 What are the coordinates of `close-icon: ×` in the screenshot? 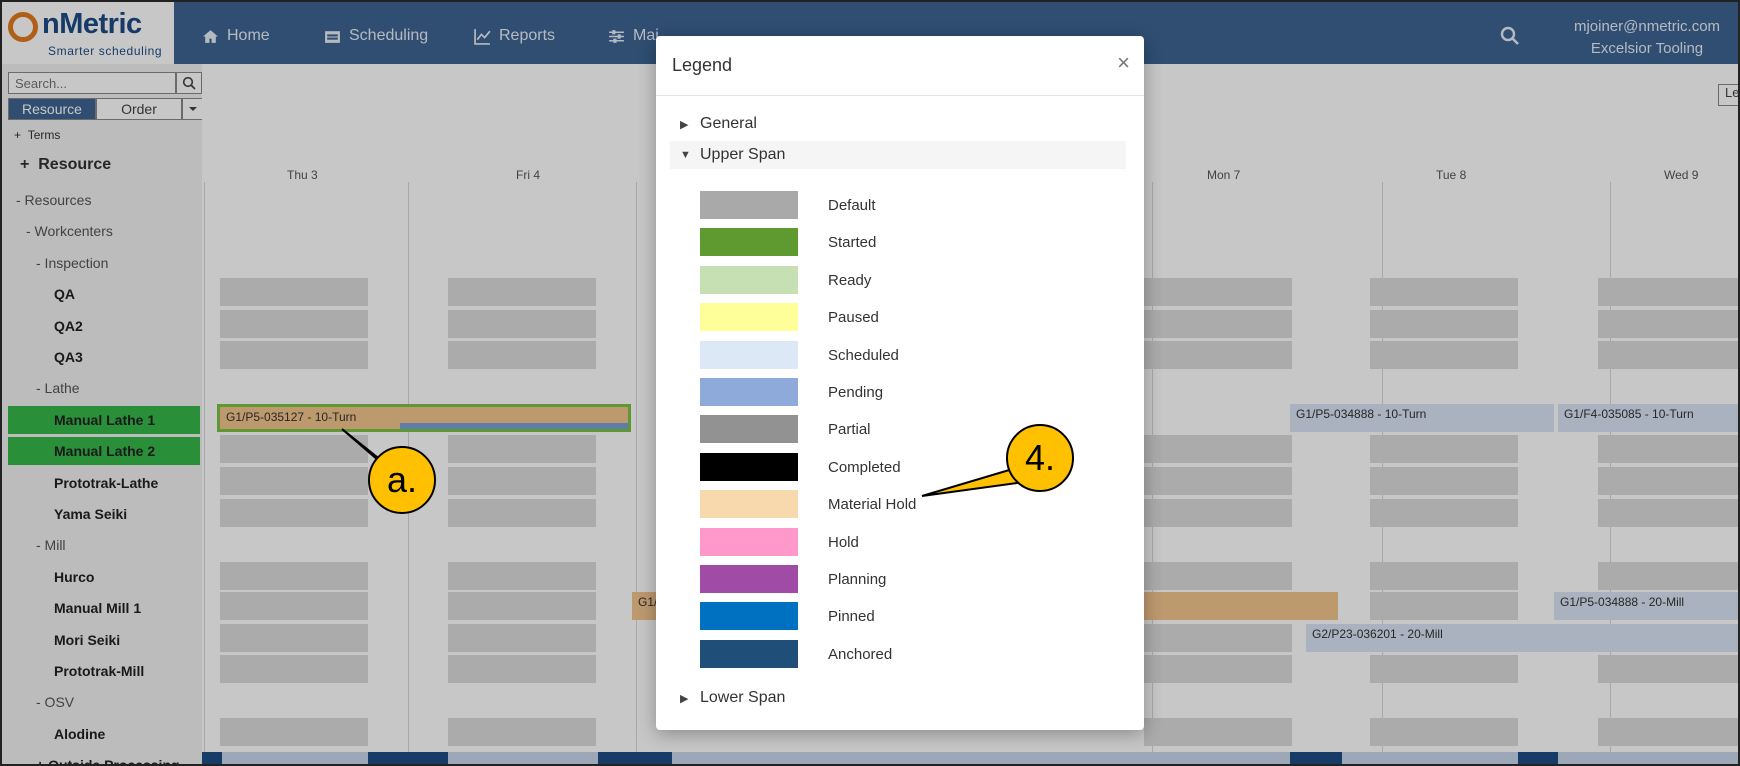 It's located at (1123, 63).